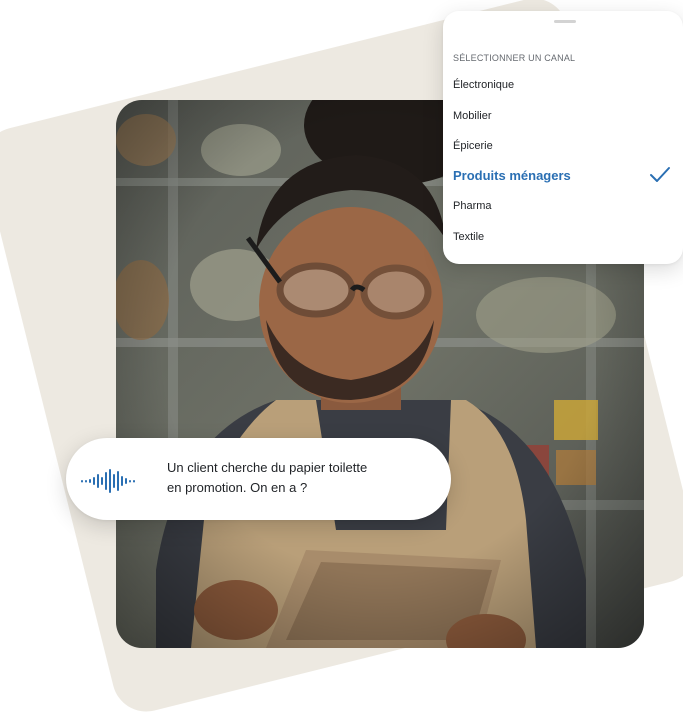 The height and width of the screenshot is (719, 683). What do you see at coordinates (562, 146) in the screenshot?
I see `channel-option-epicerie: Épicerie` at bounding box center [562, 146].